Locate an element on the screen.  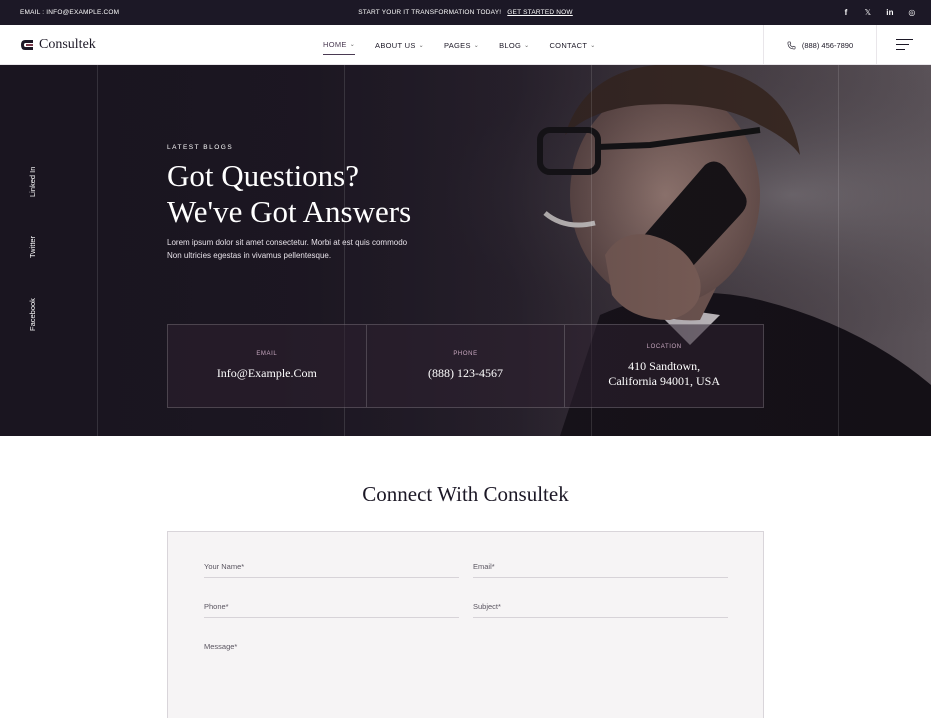
info-label: LOCATION is located at coordinates (664, 346).